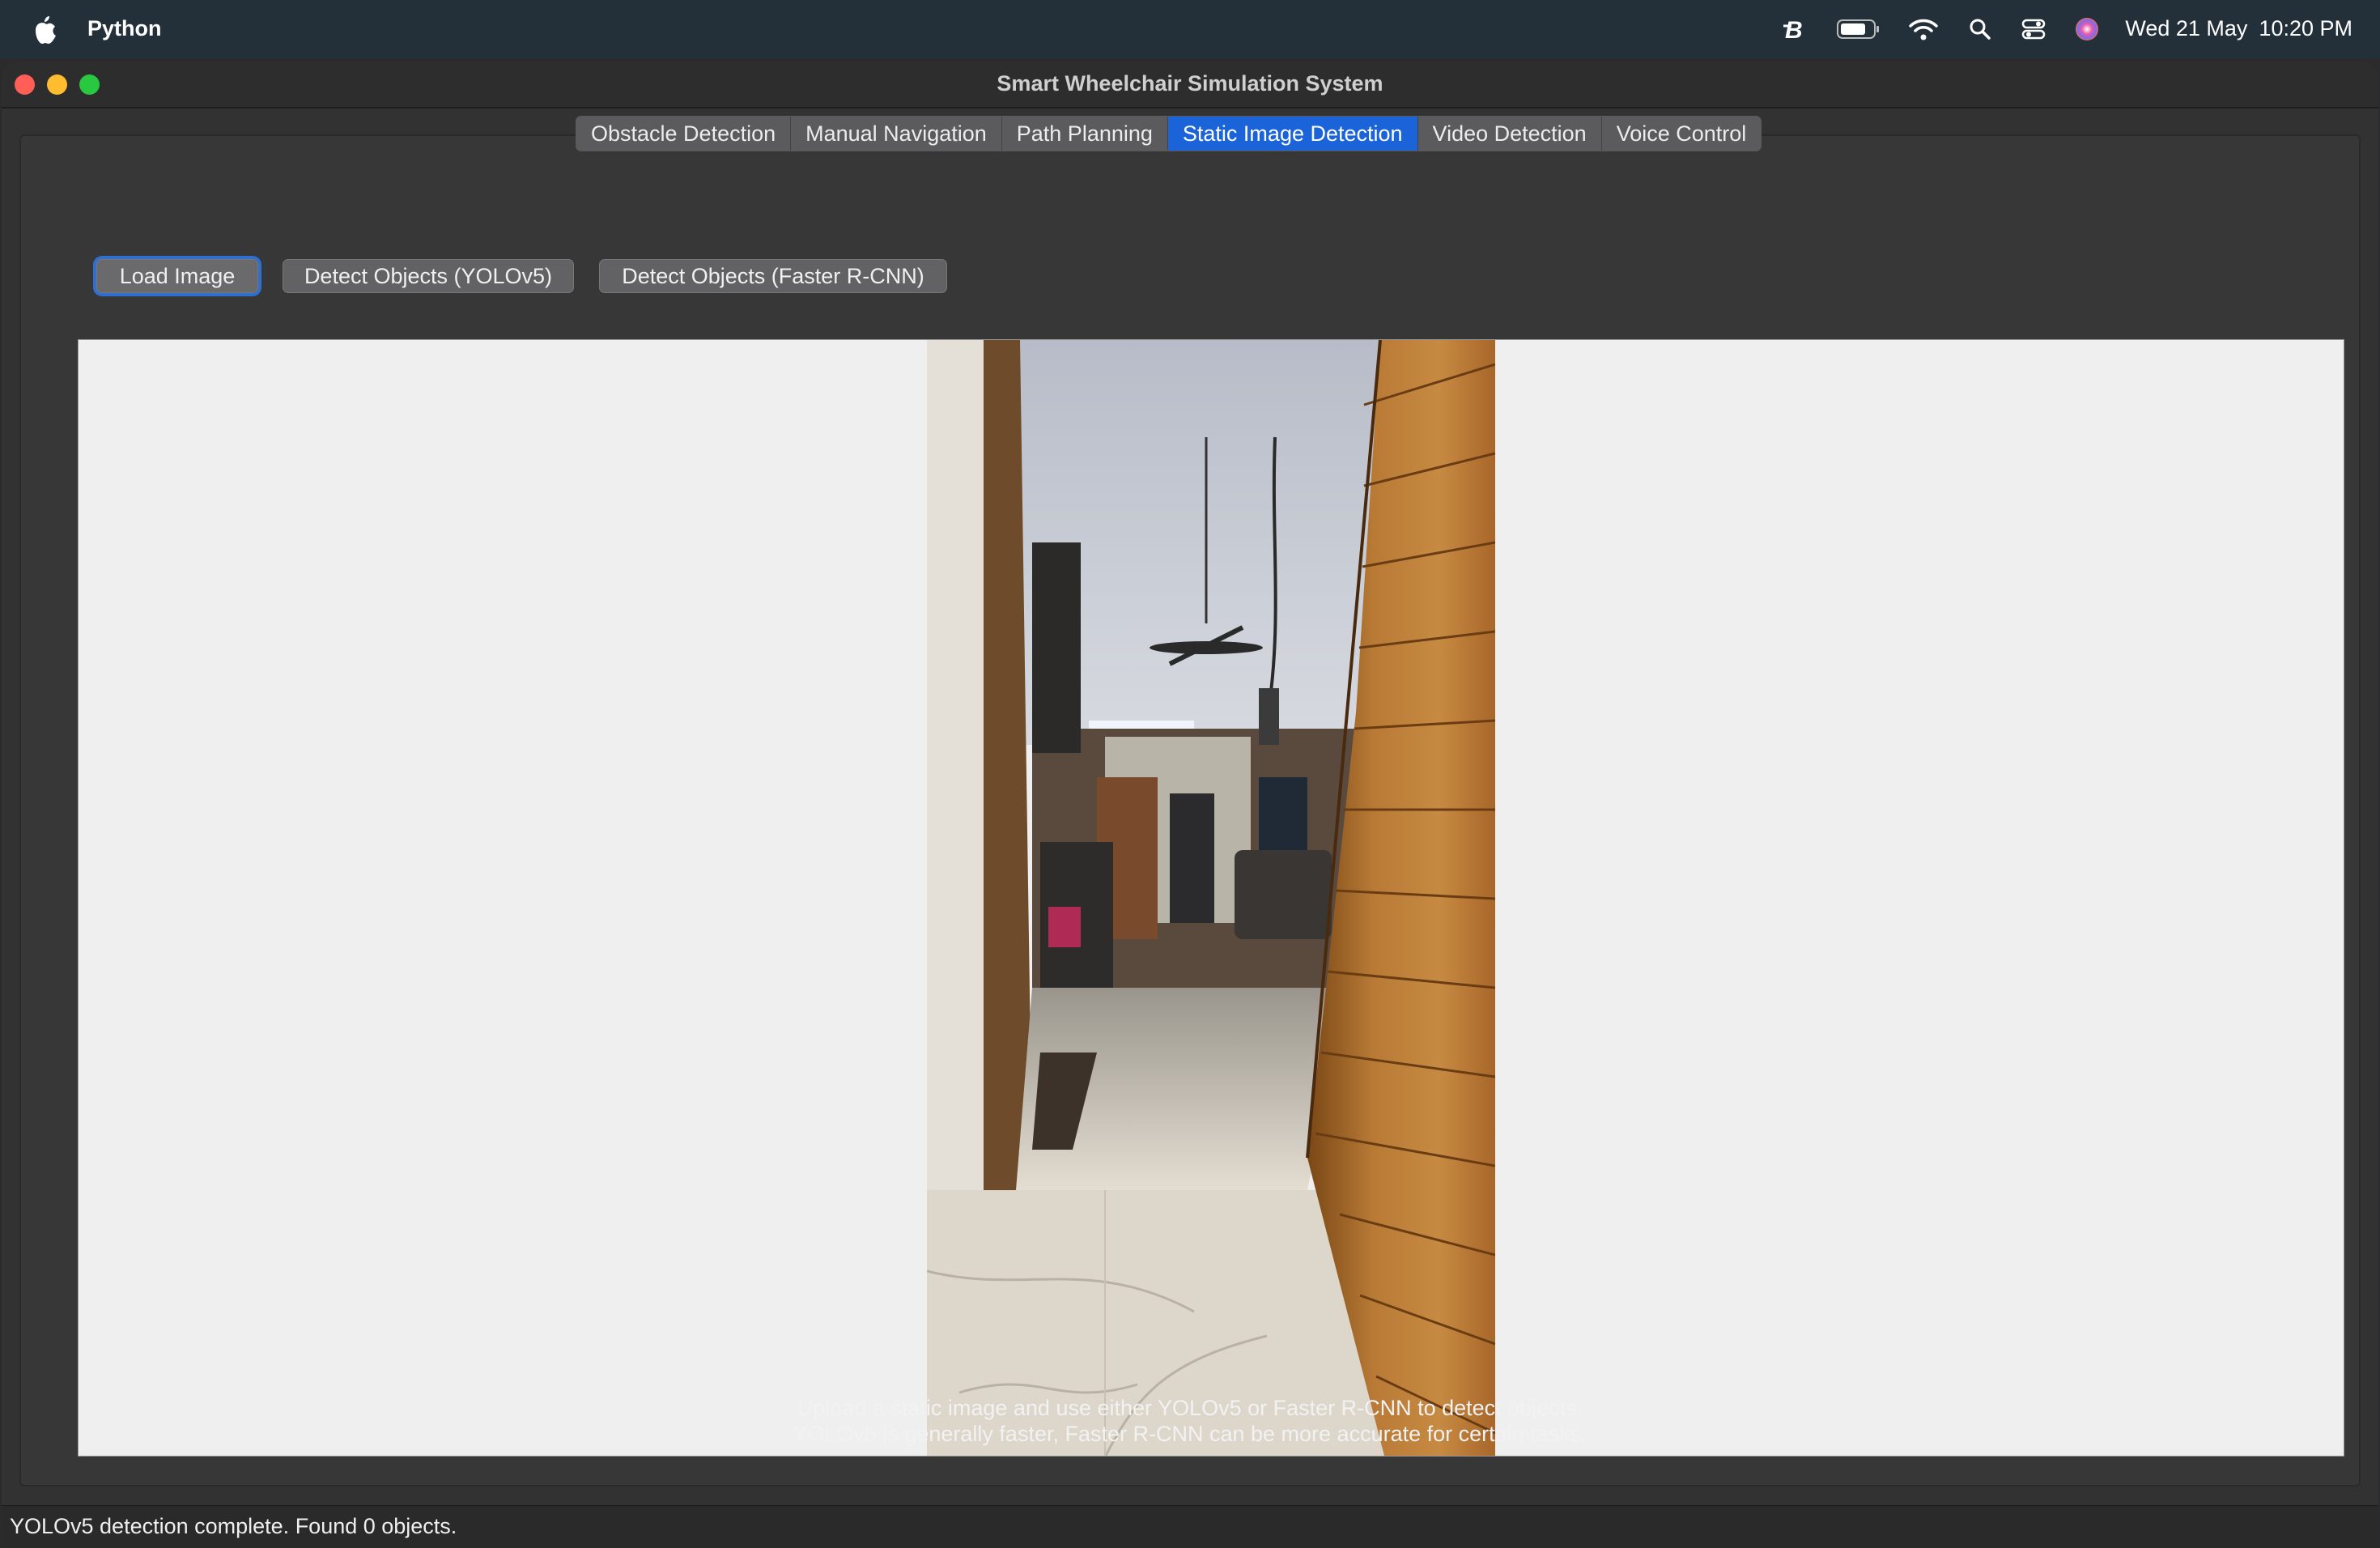 Image resolution: width=2380 pixels, height=1548 pixels. What do you see at coordinates (1190, 29) in the screenshot?
I see `menu-bar: Python B Wed 21 May 10:20 PM` at bounding box center [1190, 29].